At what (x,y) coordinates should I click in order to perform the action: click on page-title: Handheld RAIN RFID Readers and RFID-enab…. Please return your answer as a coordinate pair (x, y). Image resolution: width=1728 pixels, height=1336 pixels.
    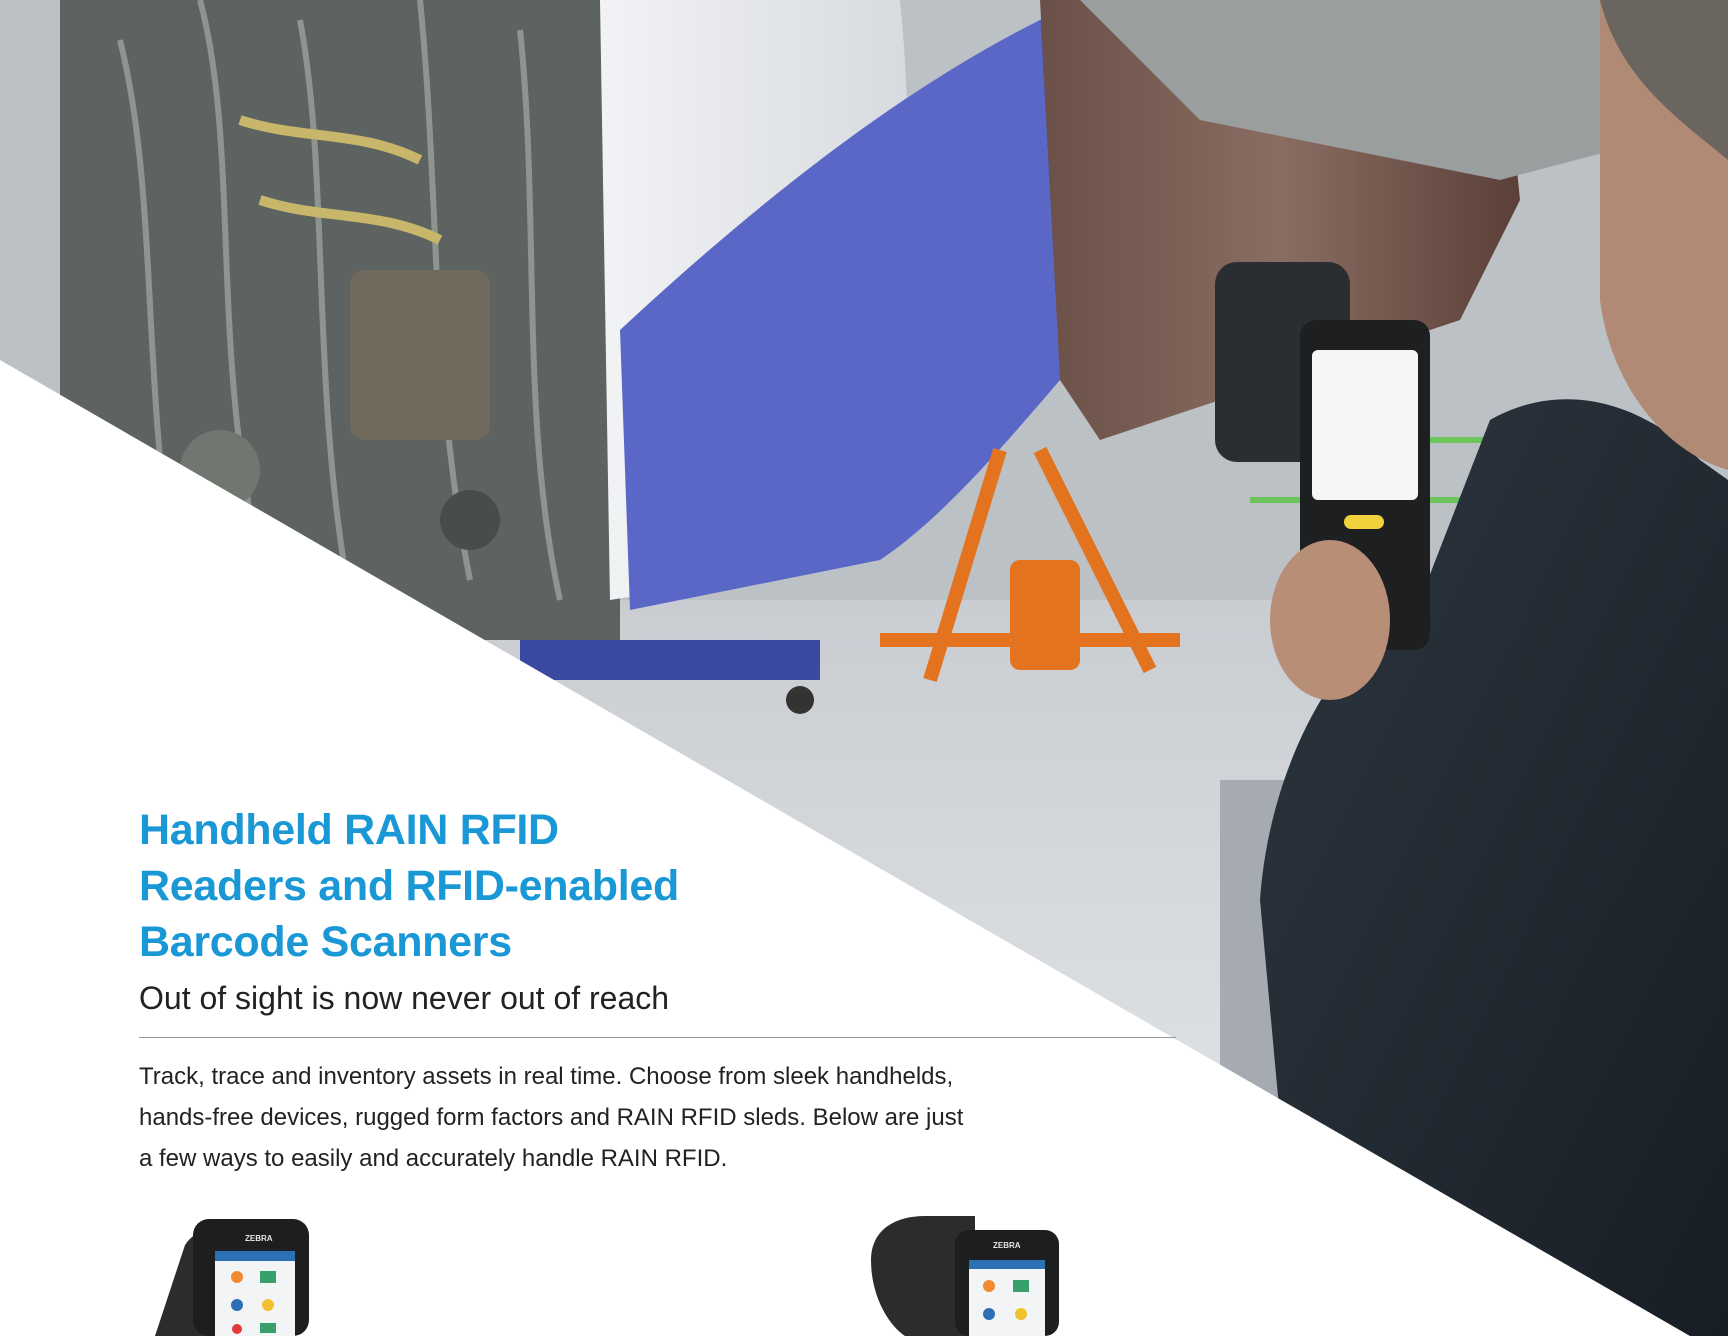
    Looking at the image, I should click on (409, 886).